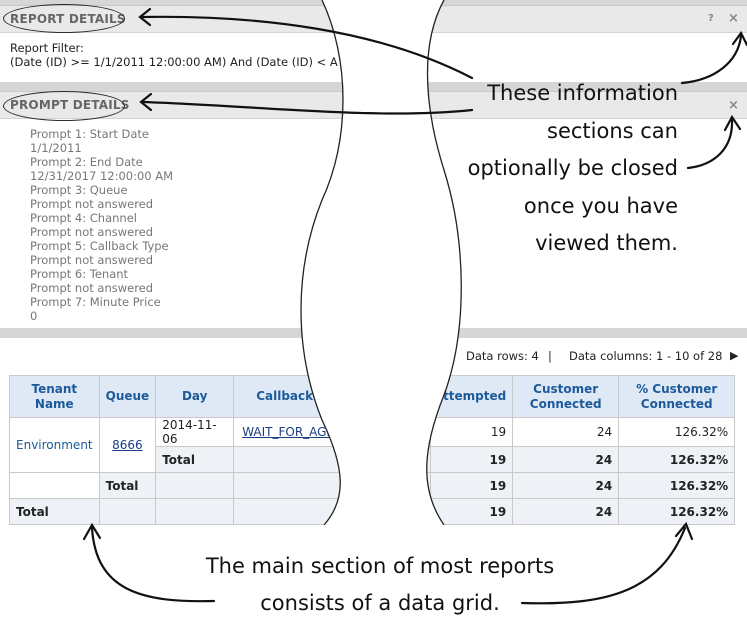 Image resolution: width=747 pixels, height=630 pixels. What do you see at coordinates (711, 59) in the screenshot?
I see `arrow-to-report-close` at bounding box center [711, 59].